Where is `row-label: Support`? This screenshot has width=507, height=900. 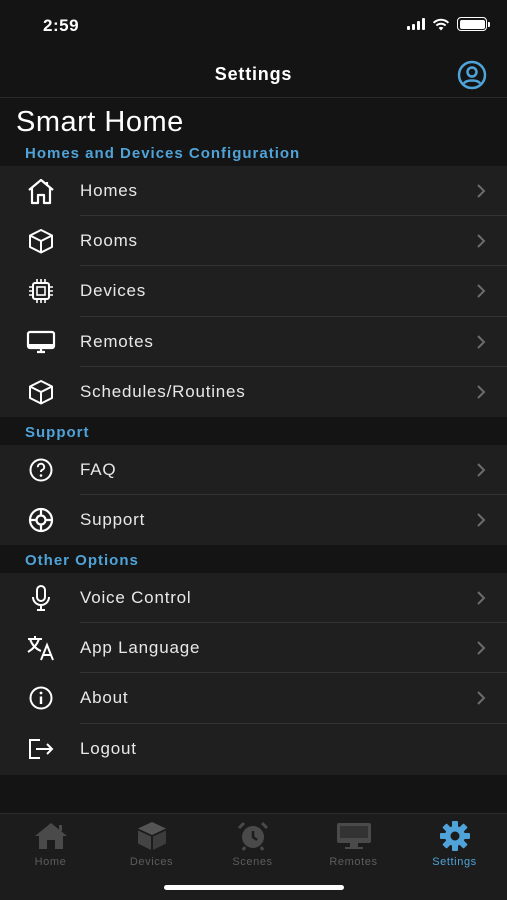 row-label: Support is located at coordinates (113, 520).